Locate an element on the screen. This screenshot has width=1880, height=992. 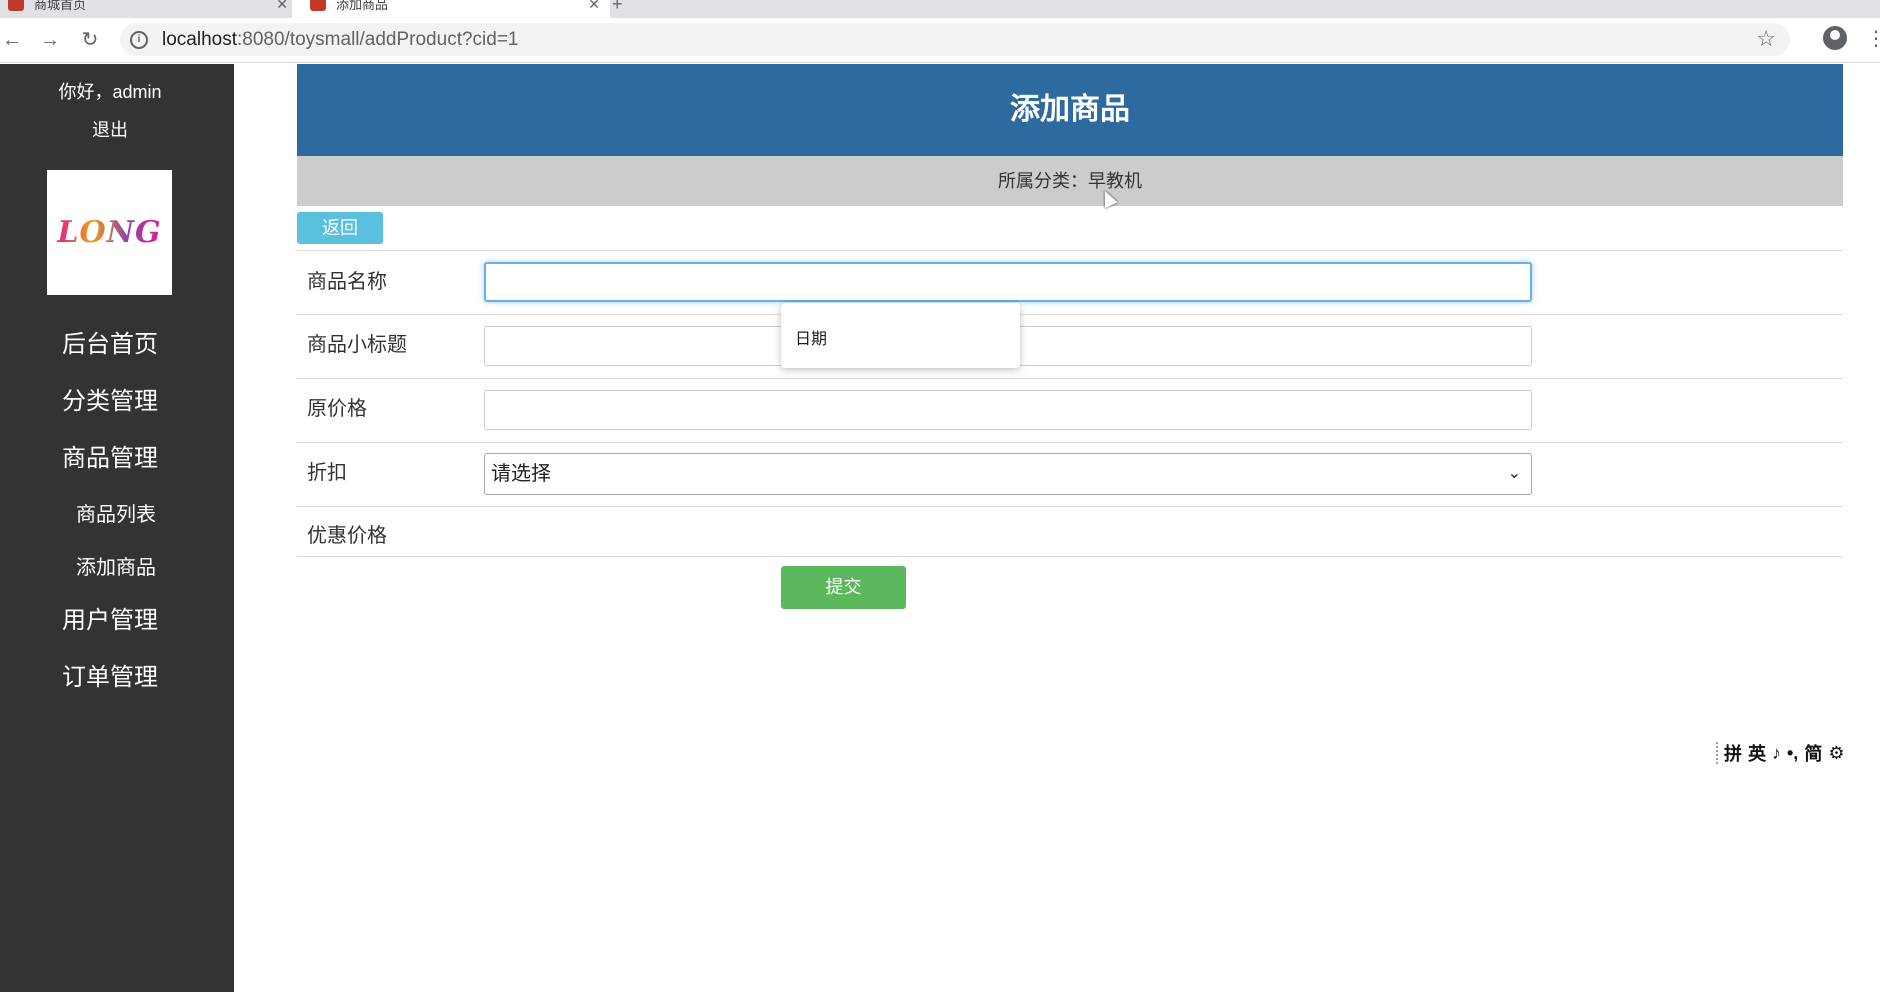
ime-settings-icon: ⚙ is located at coordinates (1836, 753).